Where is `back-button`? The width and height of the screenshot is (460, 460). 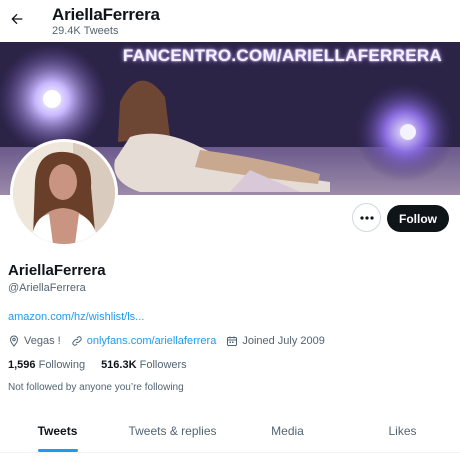
back-button is located at coordinates (17, 19).